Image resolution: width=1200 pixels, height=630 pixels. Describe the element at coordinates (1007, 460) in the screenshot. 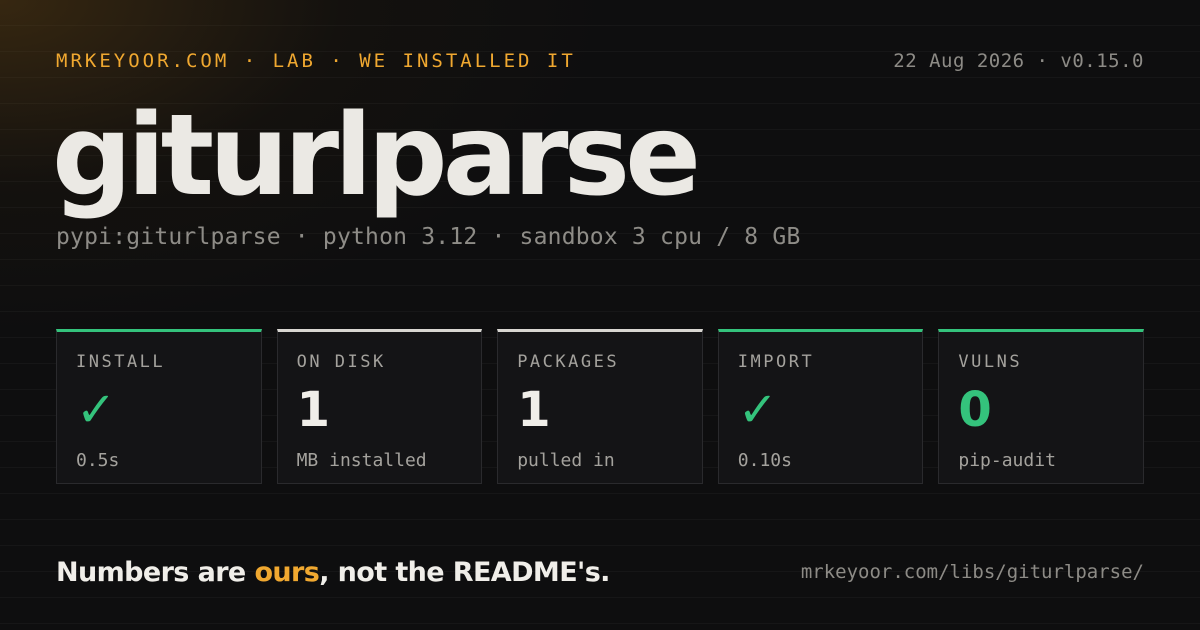

I see `stat-note: pip-audit` at that location.